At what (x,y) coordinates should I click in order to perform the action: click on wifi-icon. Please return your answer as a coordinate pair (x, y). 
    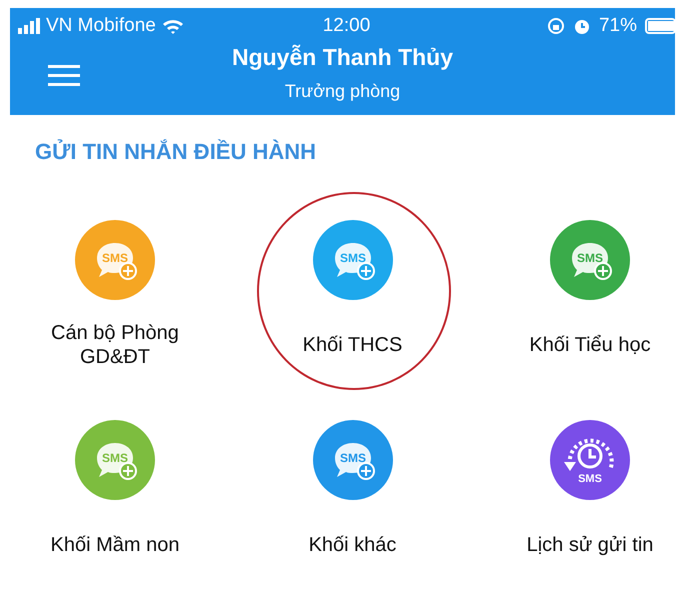
    Looking at the image, I should click on (173, 26).